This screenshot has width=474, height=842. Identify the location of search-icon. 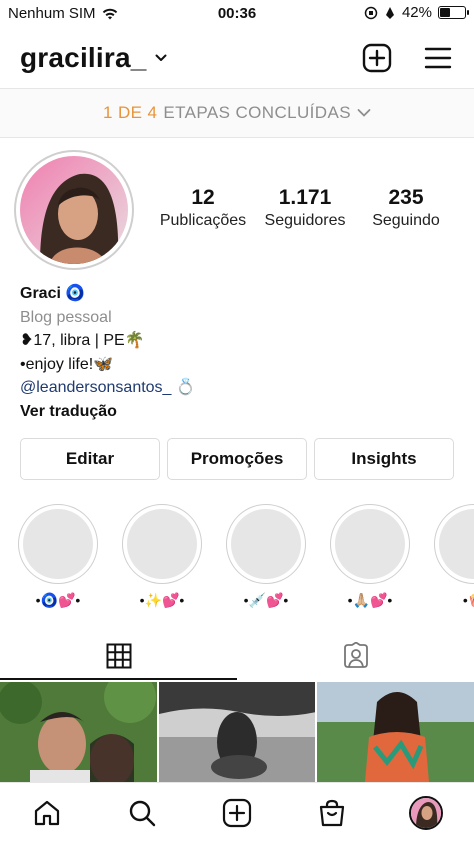
(142, 813).